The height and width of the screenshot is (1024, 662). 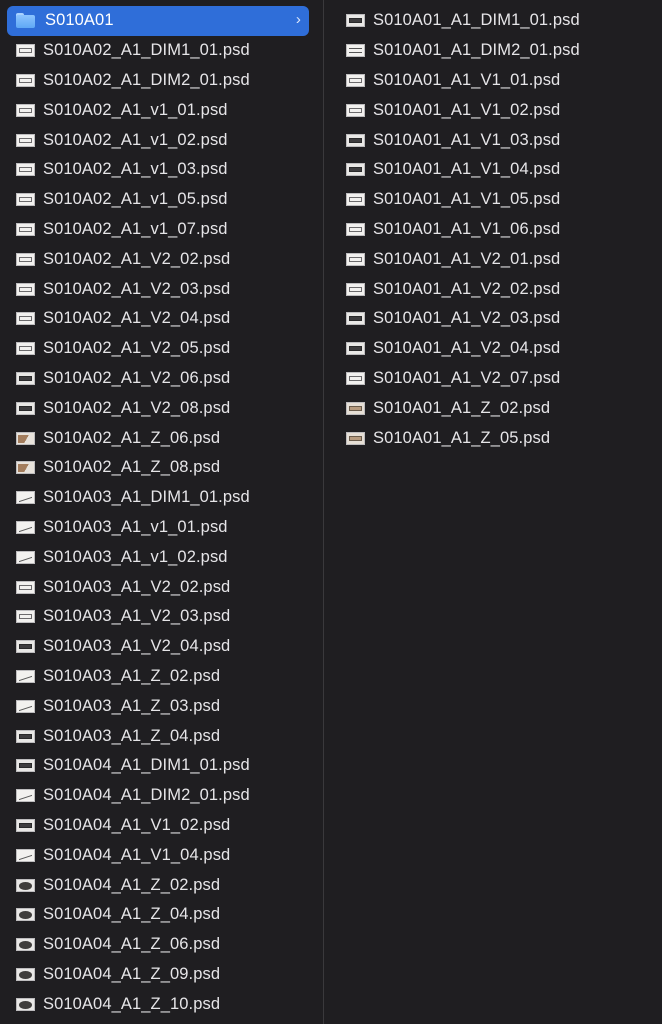 What do you see at coordinates (132, 675) in the screenshot?
I see `file-name: S010A03_A1_Z_02.psd` at bounding box center [132, 675].